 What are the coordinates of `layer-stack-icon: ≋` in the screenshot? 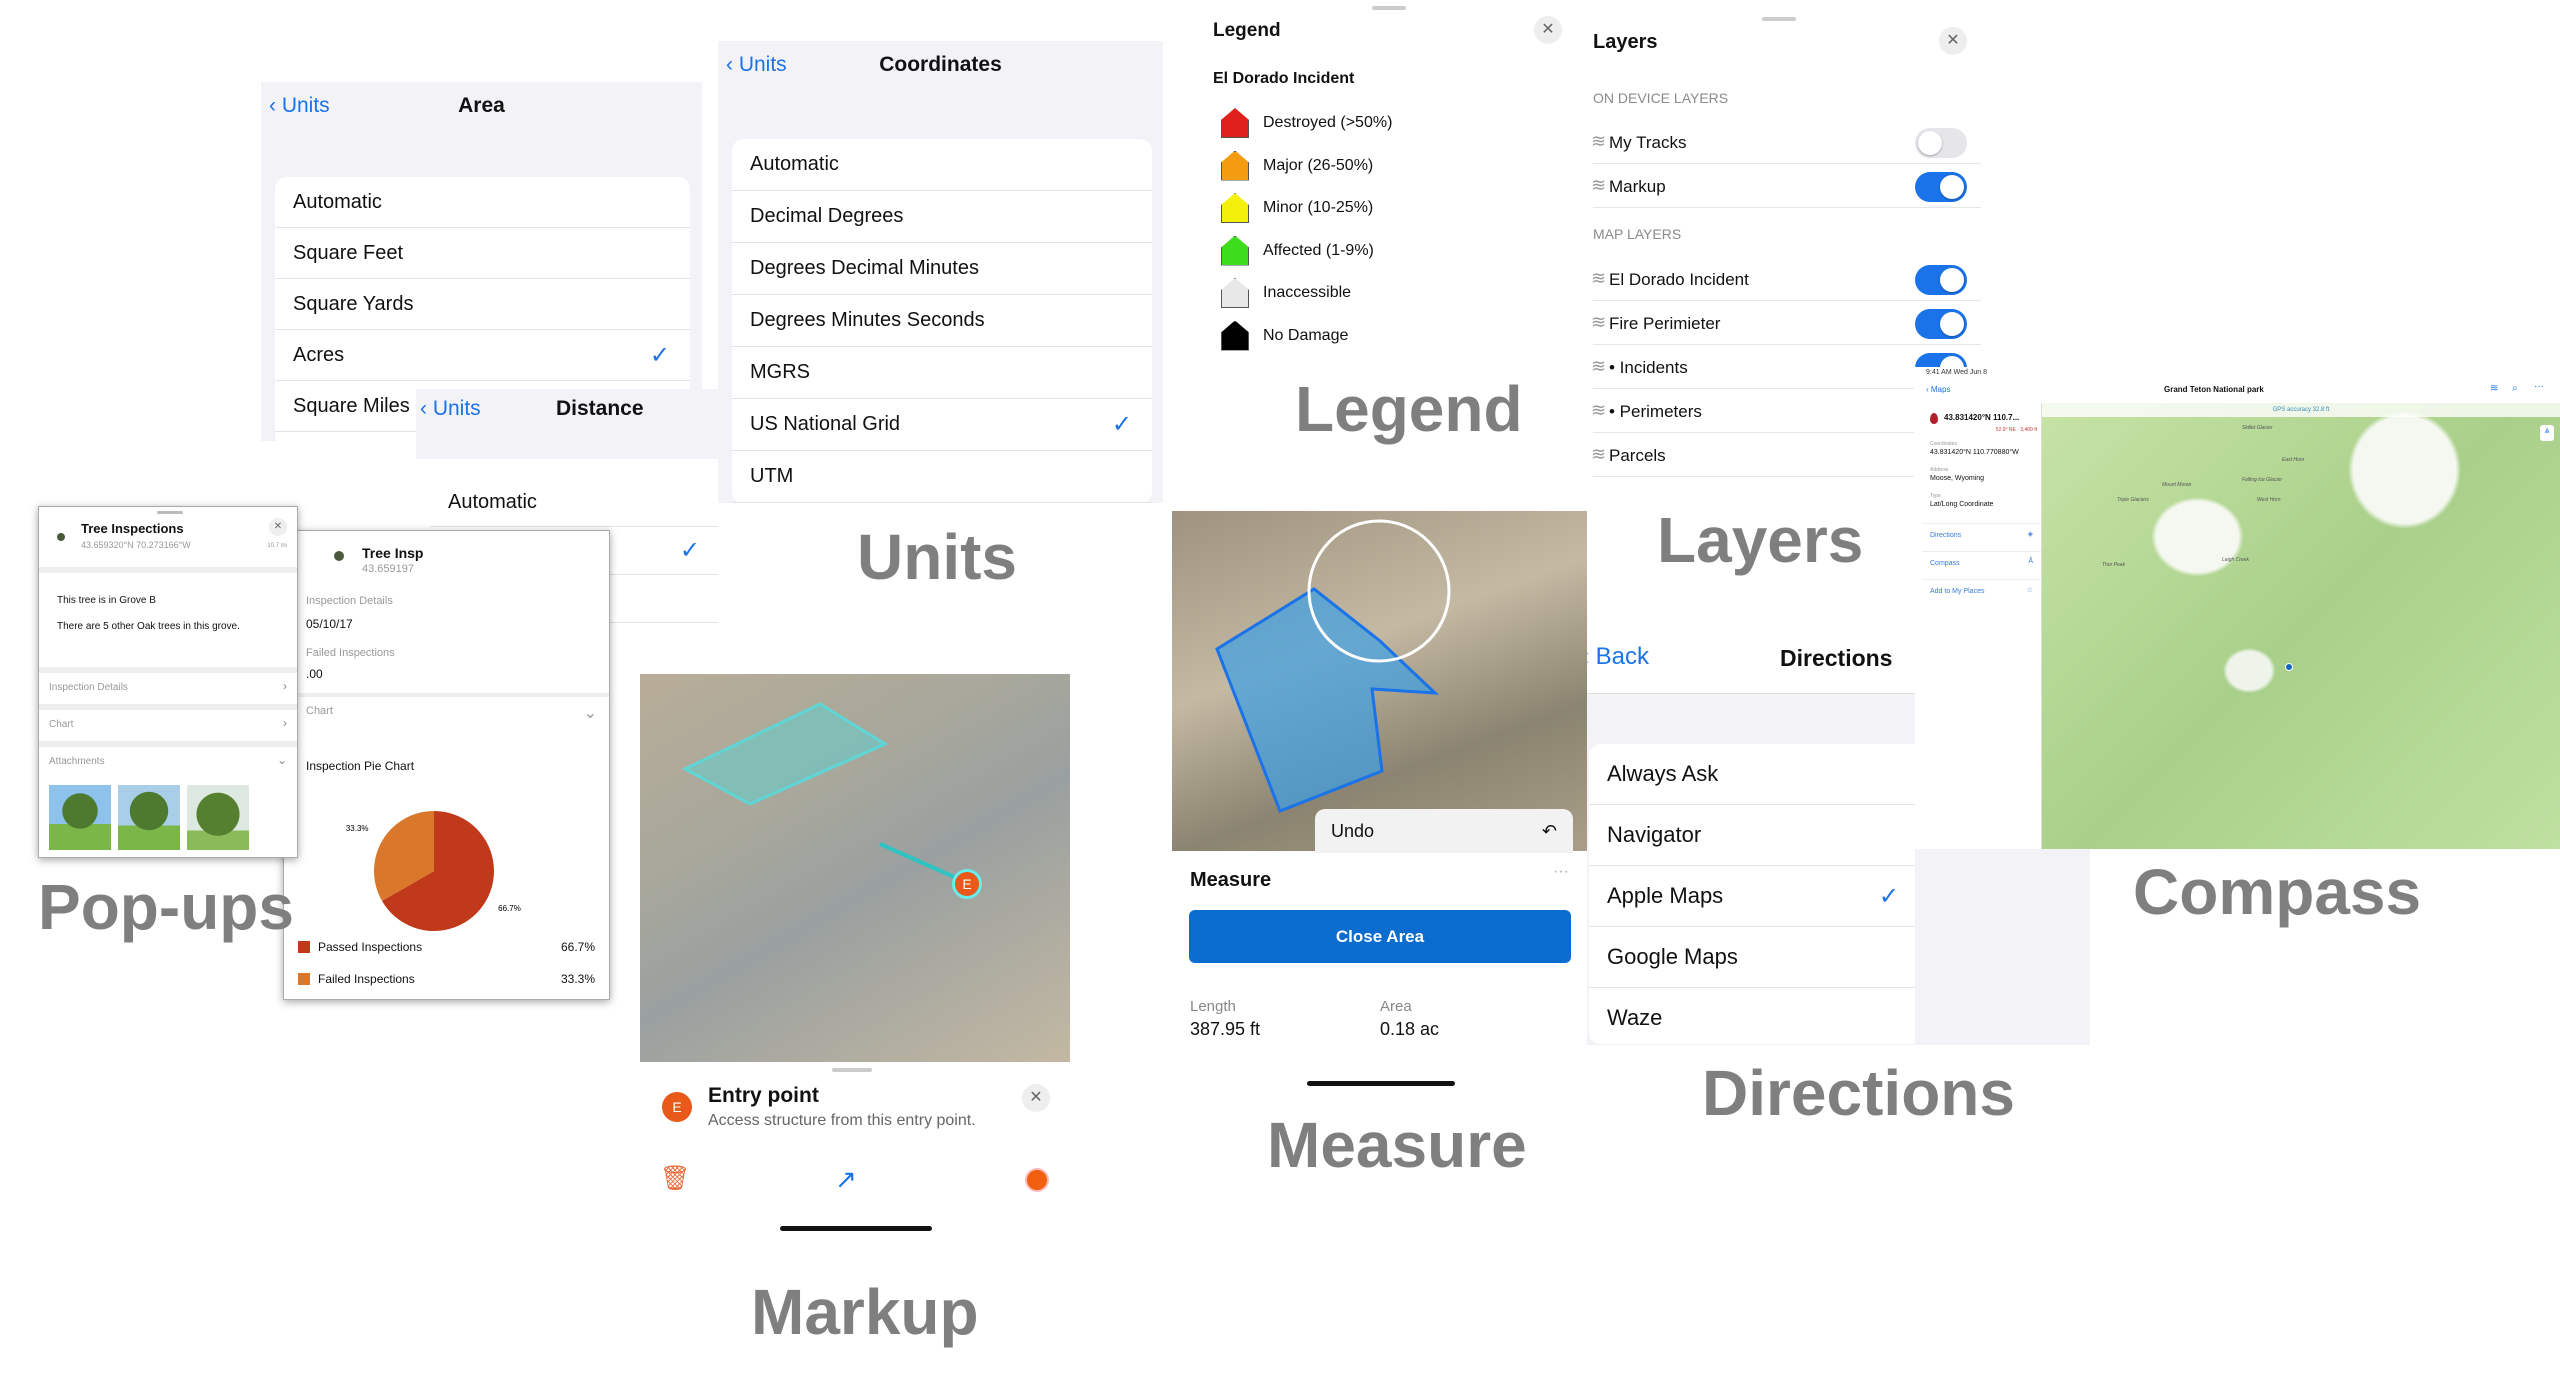 It's located at (1599, 410).